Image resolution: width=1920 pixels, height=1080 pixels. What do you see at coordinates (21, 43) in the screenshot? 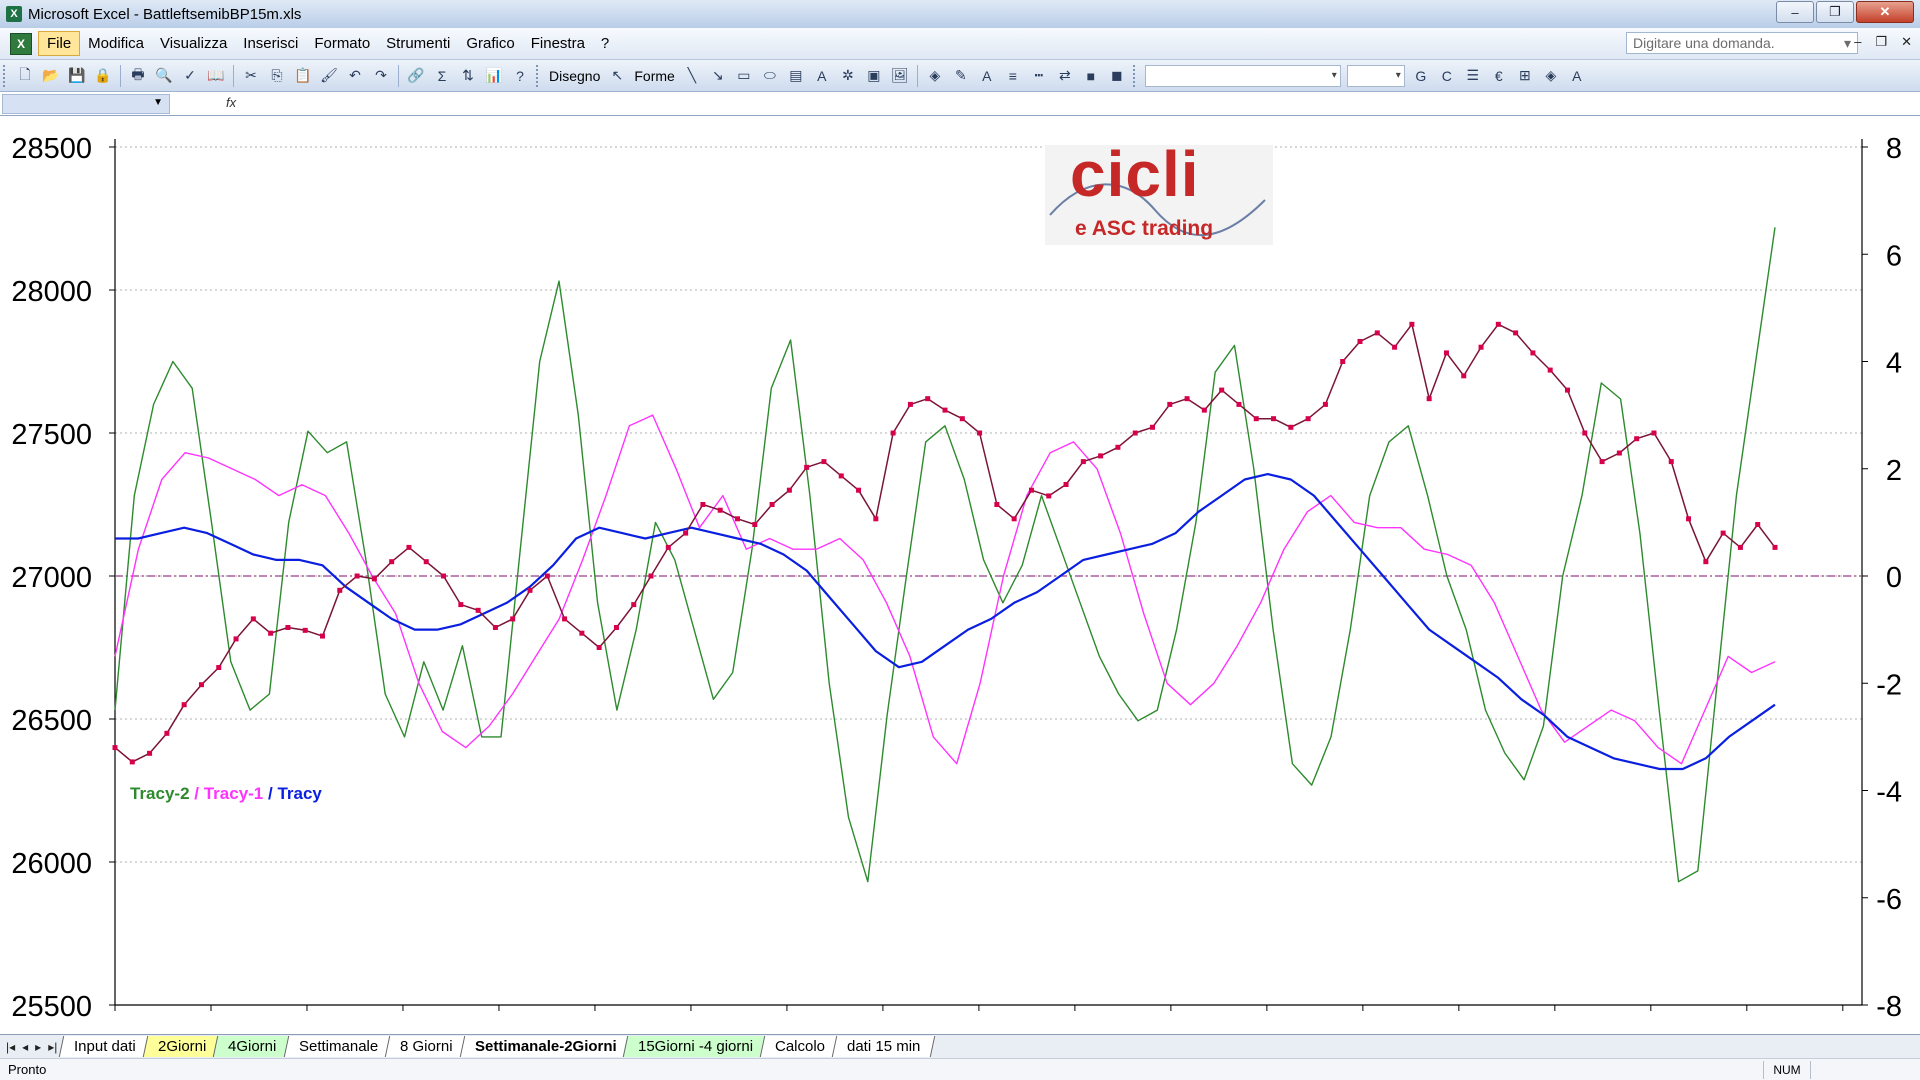
I see `workbook-icon: X` at bounding box center [21, 43].